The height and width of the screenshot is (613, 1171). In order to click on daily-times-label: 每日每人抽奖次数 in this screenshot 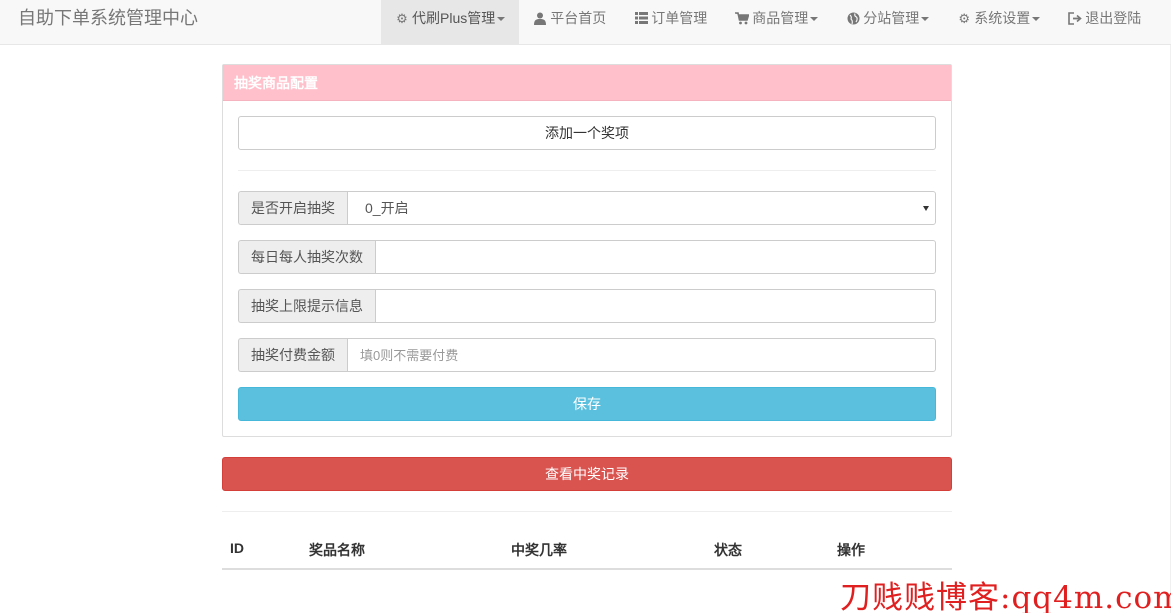, I will do `click(306, 257)`.